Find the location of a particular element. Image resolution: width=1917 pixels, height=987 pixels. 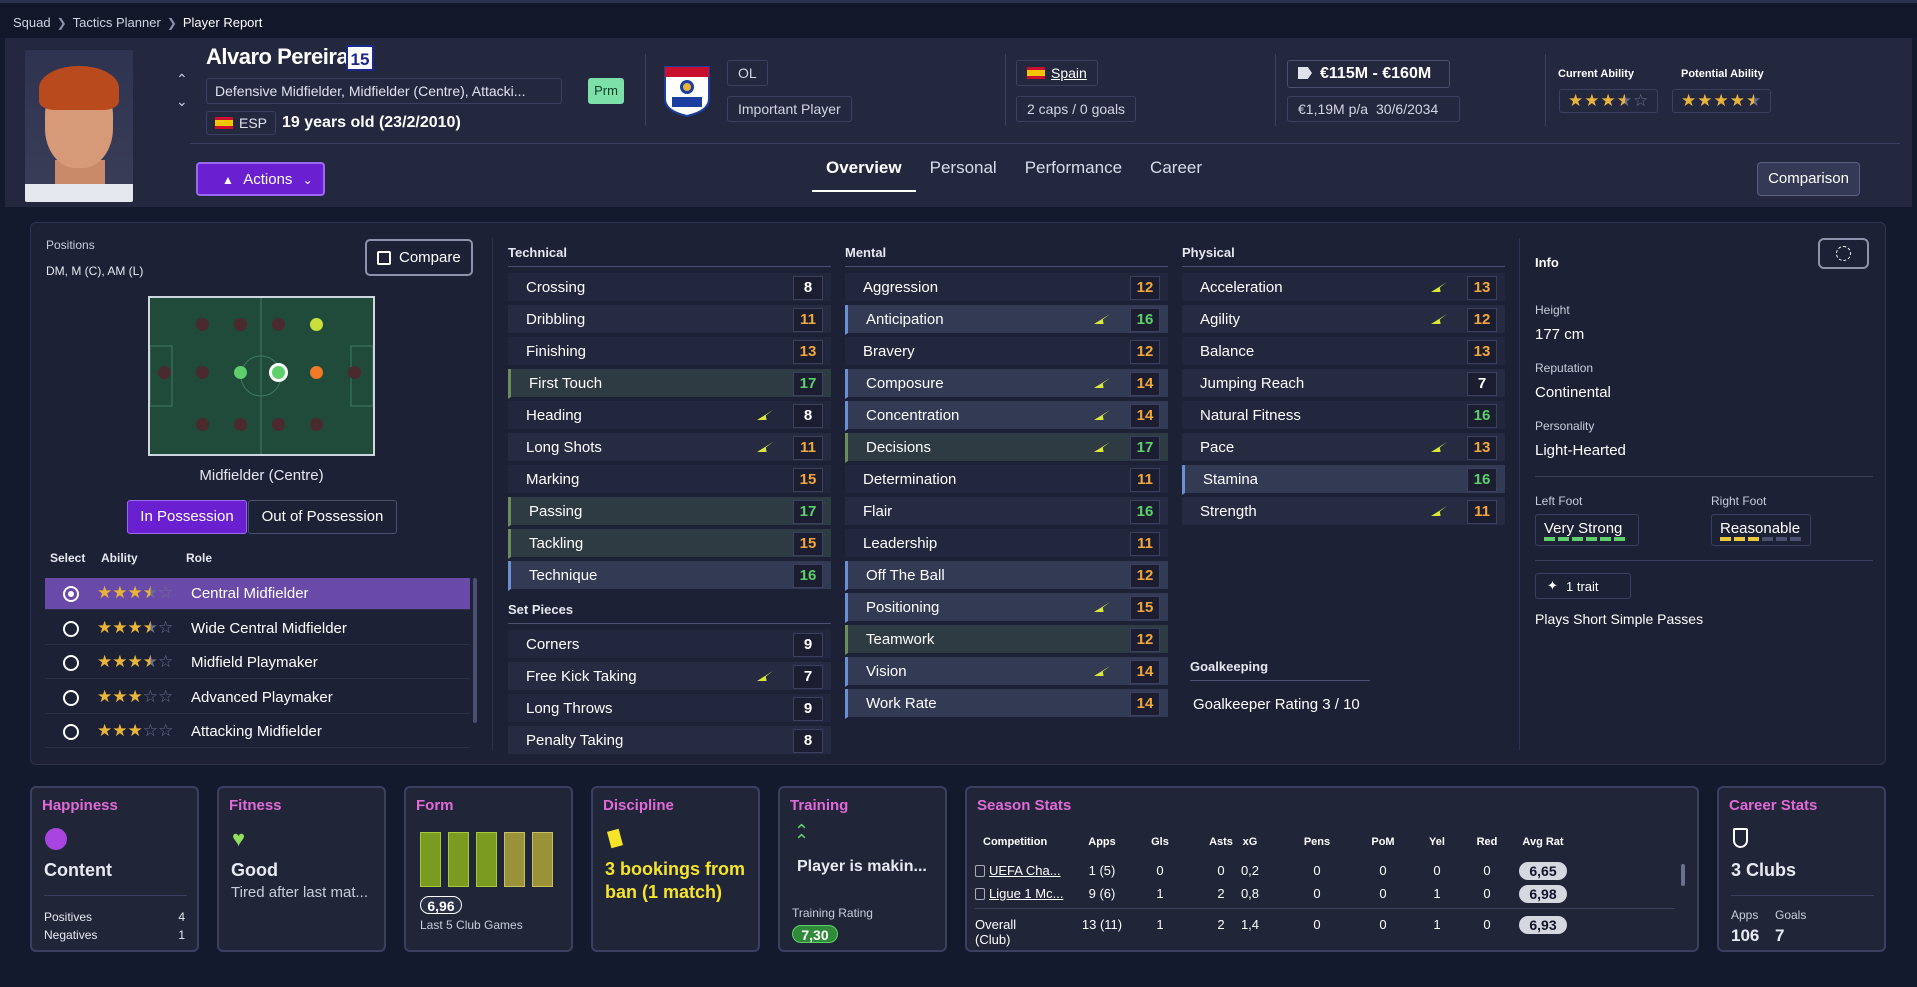

attribute-name: Strength is located at coordinates (1228, 511).